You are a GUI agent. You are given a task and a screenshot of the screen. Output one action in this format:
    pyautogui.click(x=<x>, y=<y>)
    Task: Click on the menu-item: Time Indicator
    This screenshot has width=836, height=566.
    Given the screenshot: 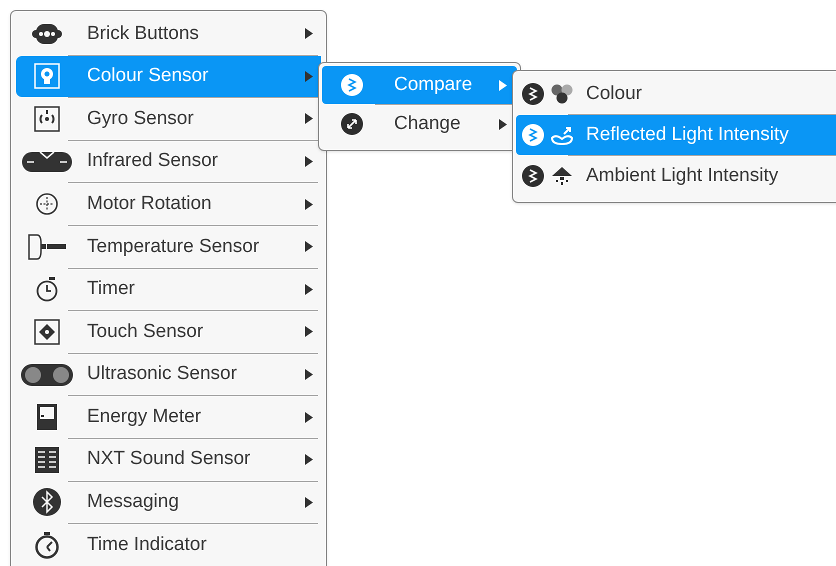 What is the action you would take?
    pyautogui.click(x=168, y=545)
    